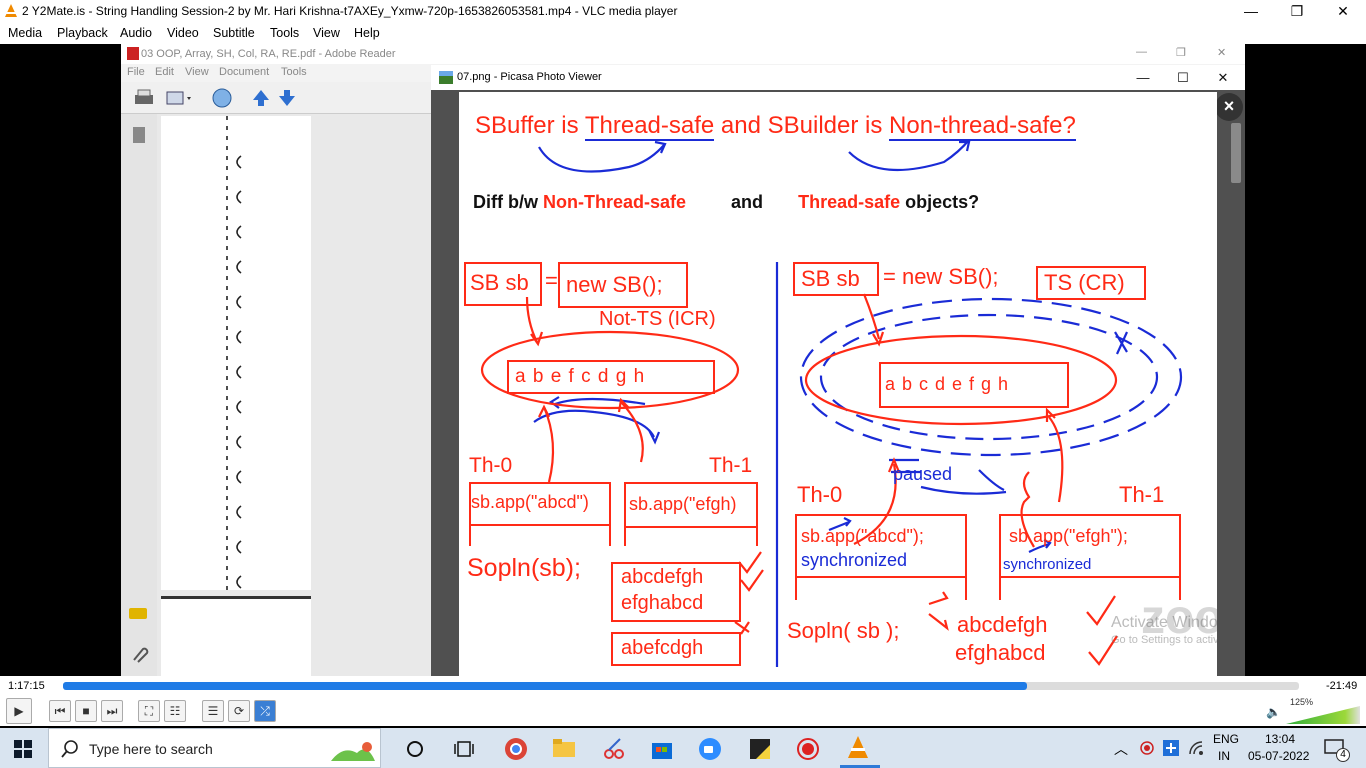 This screenshot has height=768, width=1366. Describe the element at coordinates (882, 577) in the screenshot. I see `right-app0-underline` at that location.